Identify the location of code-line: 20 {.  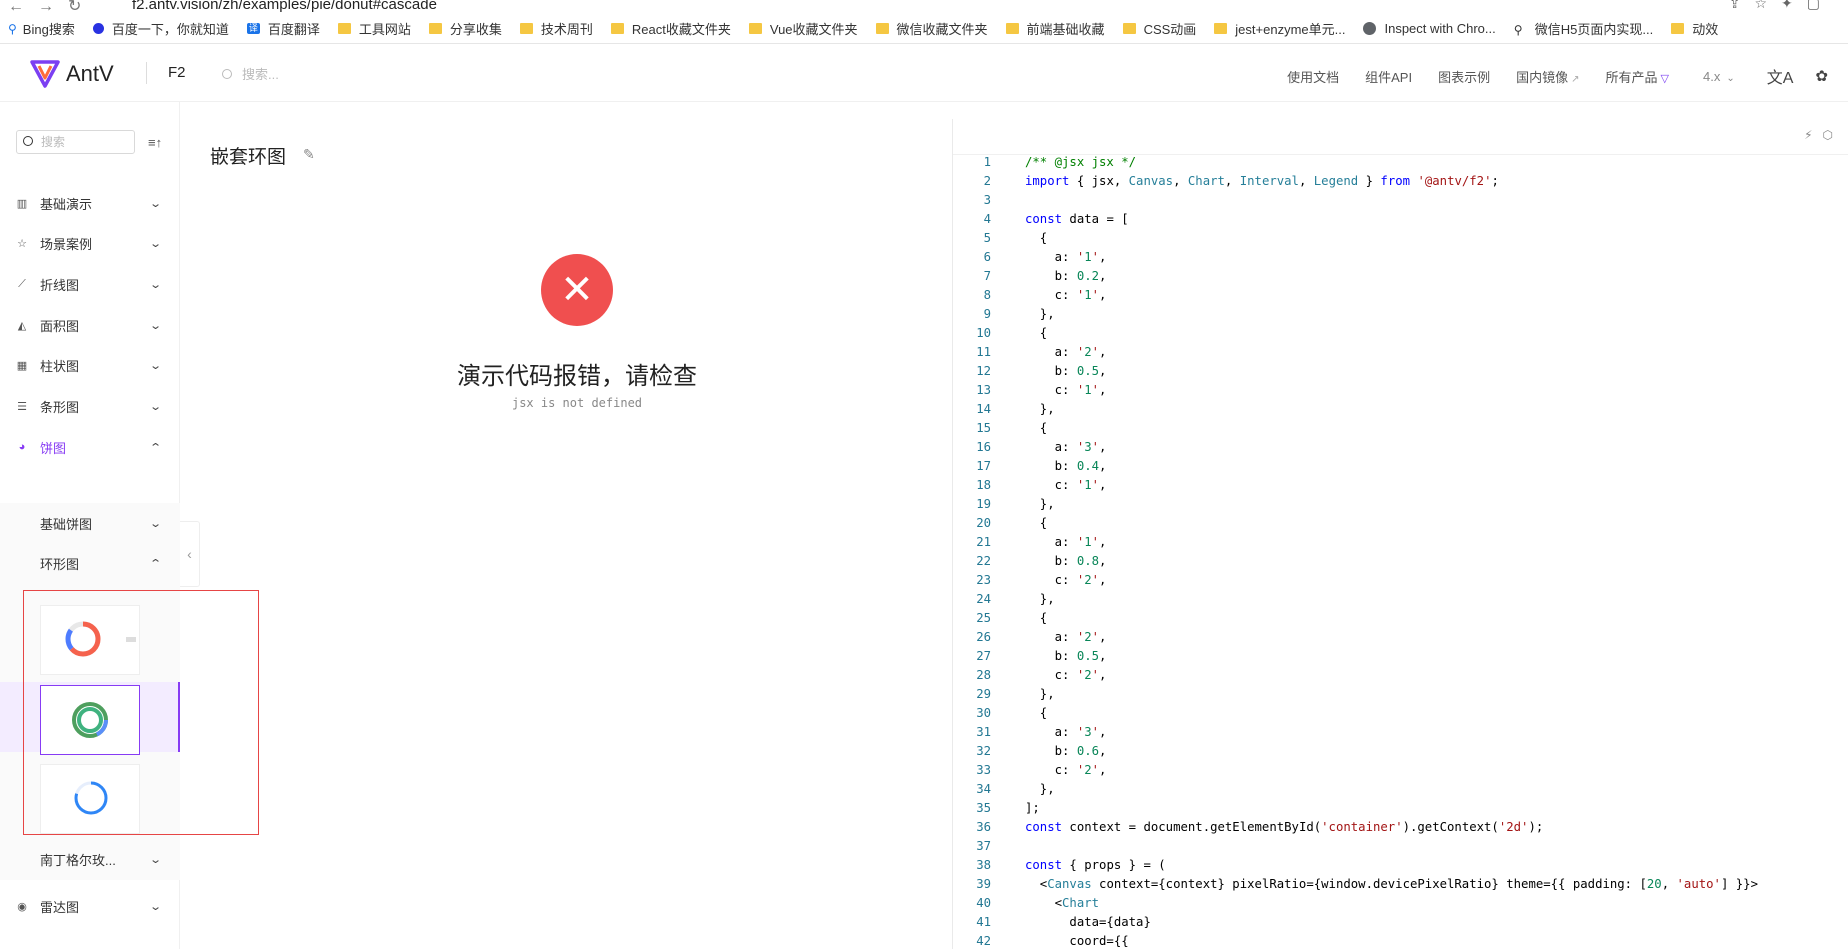
(1400, 523).